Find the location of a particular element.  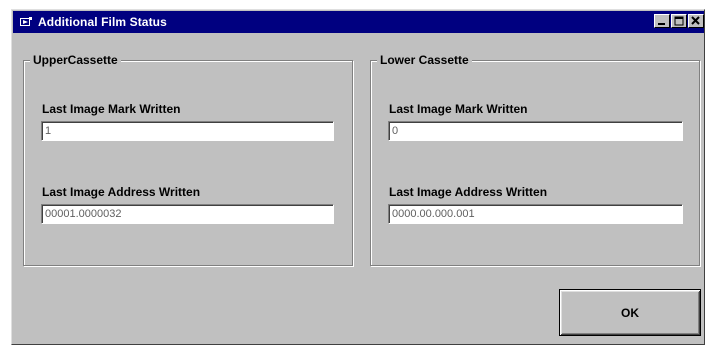

title-bar: Additional Film Status is located at coordinates (358, 22).